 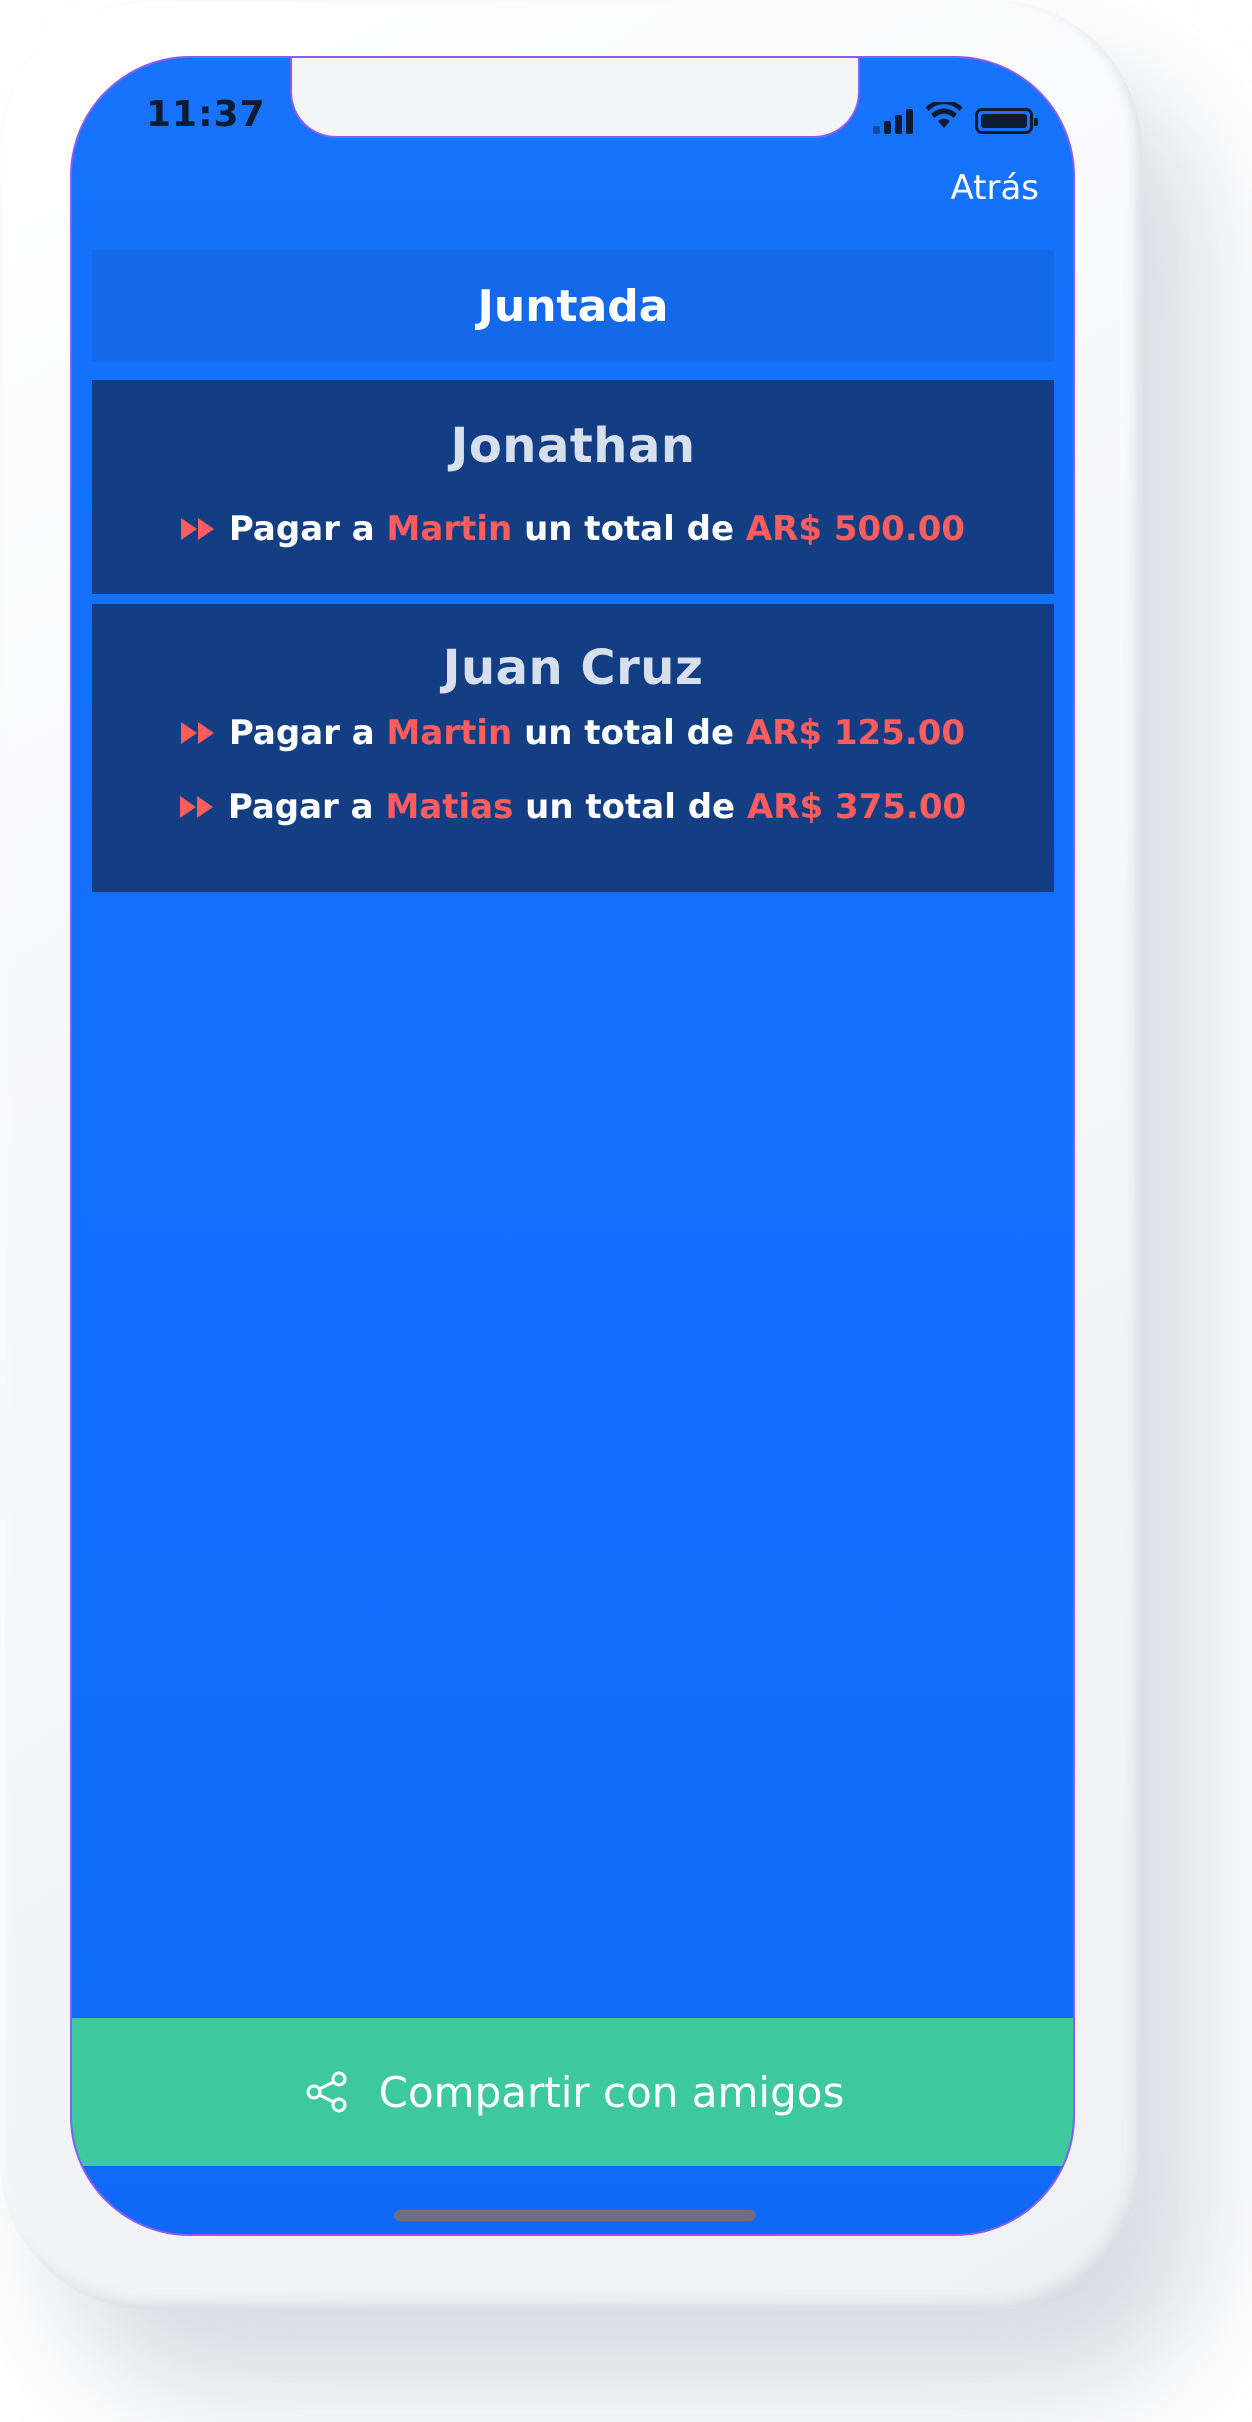 I want to click on payment-amount: AR$ 375.00, so click(x=856, y=807).